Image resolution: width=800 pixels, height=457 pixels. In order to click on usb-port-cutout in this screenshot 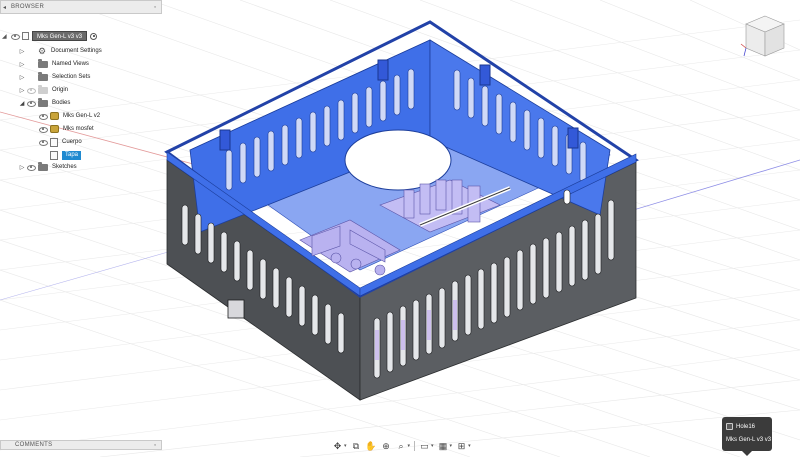, I will do `click(236, 309)`.